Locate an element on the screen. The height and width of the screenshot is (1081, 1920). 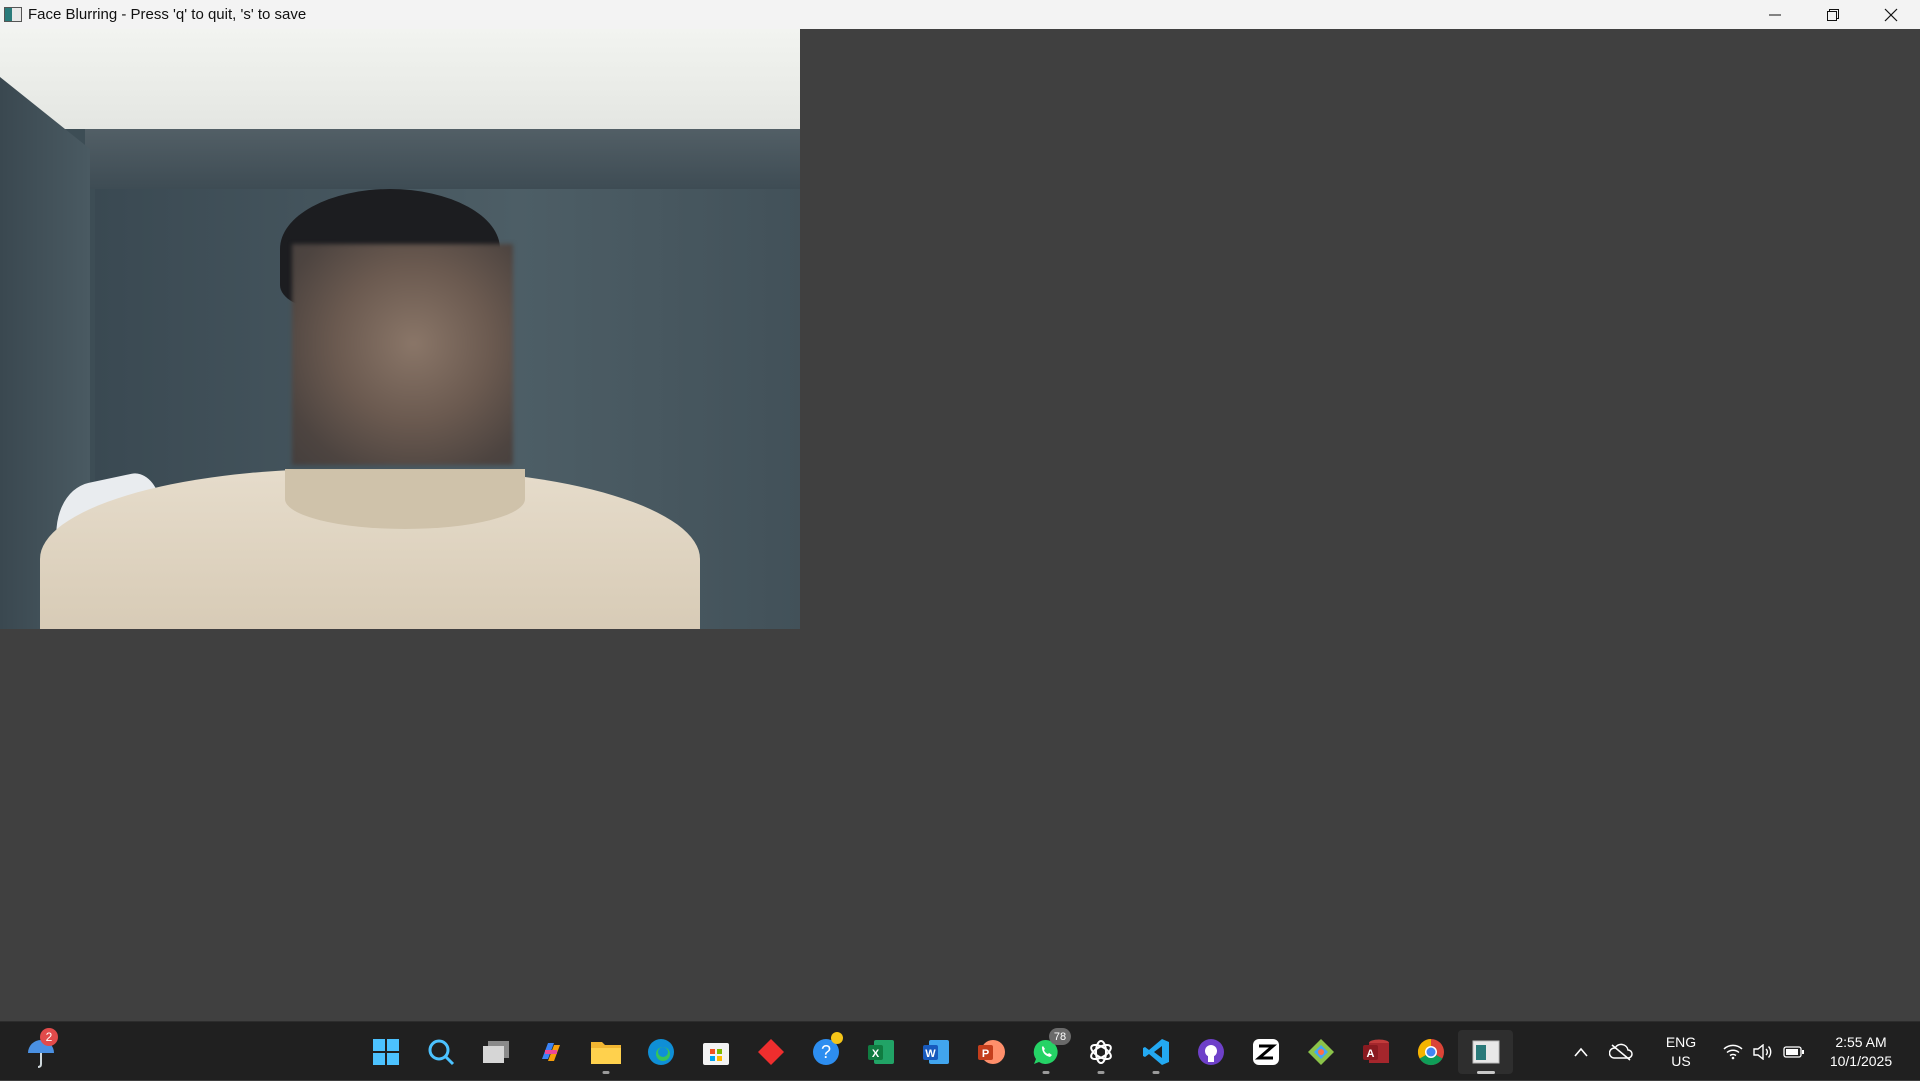
vscode-button is located at coordinates (1155, 1052).